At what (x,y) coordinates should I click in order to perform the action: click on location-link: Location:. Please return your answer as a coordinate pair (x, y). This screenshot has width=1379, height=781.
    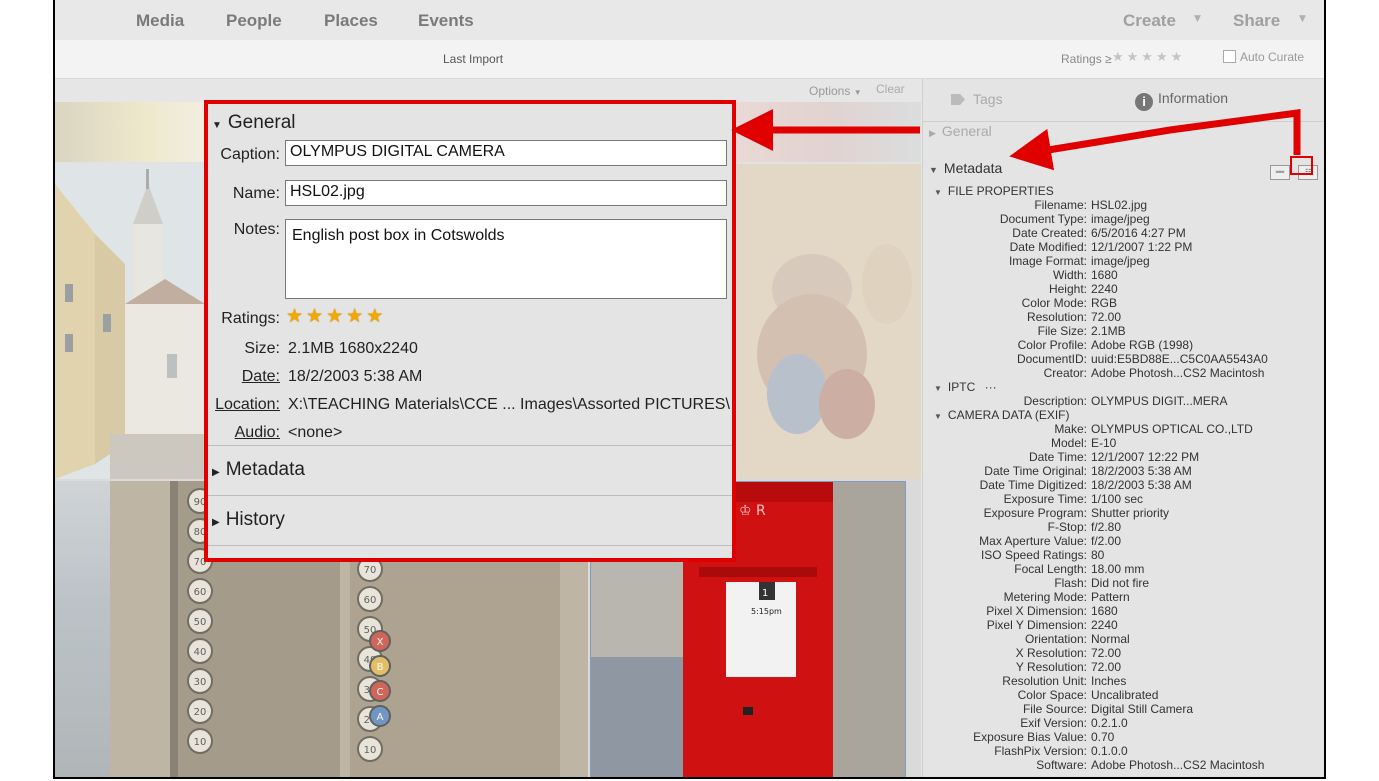
    Looking at the image, I should click on (247, 405).